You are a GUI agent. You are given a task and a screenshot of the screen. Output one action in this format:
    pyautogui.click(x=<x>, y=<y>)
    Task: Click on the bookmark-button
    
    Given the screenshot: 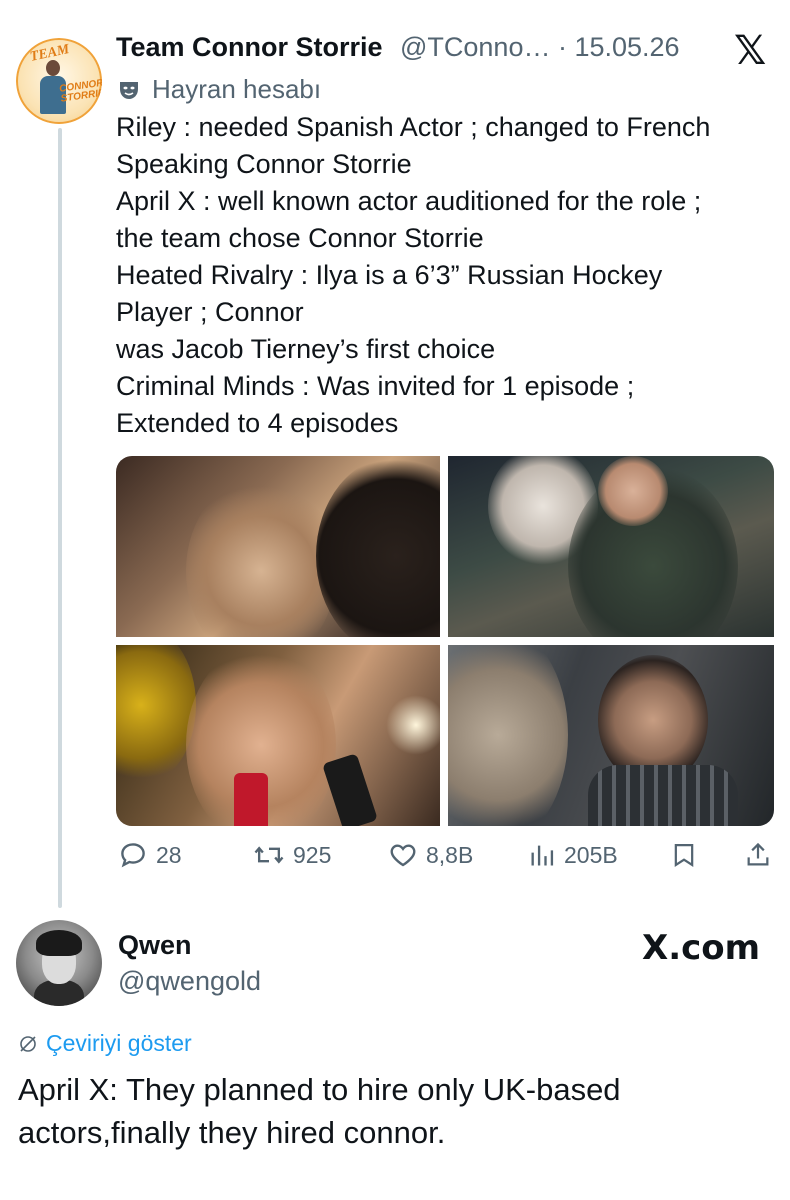 What is the action you would take?
    pyautogui.click(x=684, y=855)
    